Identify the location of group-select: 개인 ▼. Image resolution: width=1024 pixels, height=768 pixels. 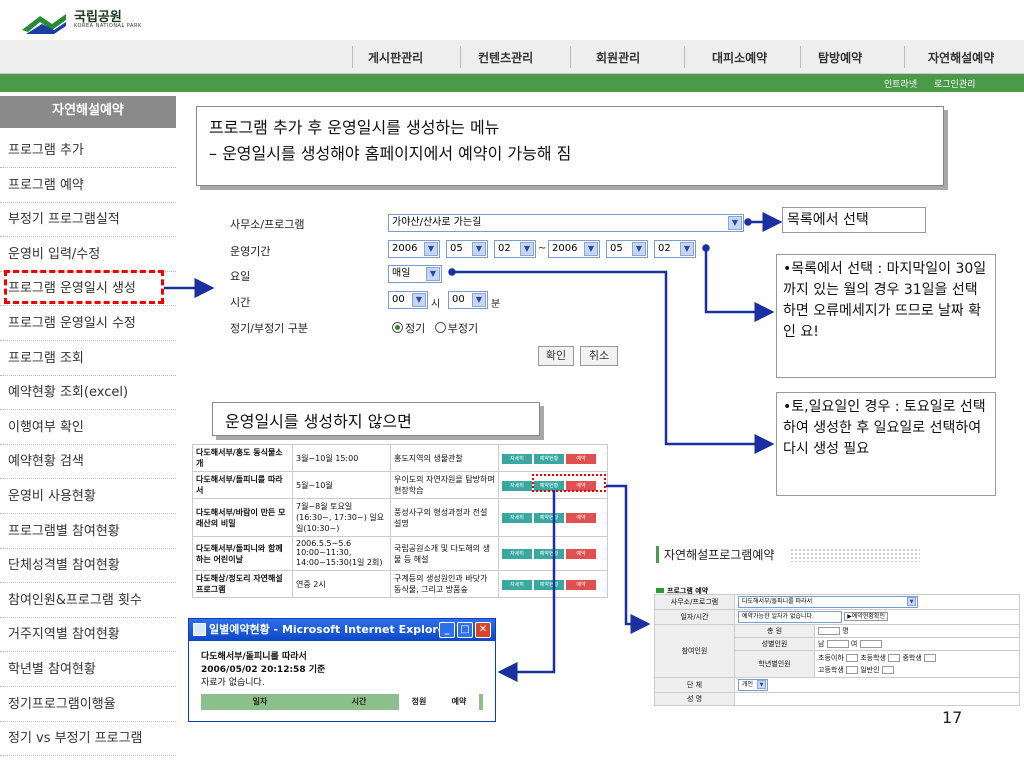
(753, 685).